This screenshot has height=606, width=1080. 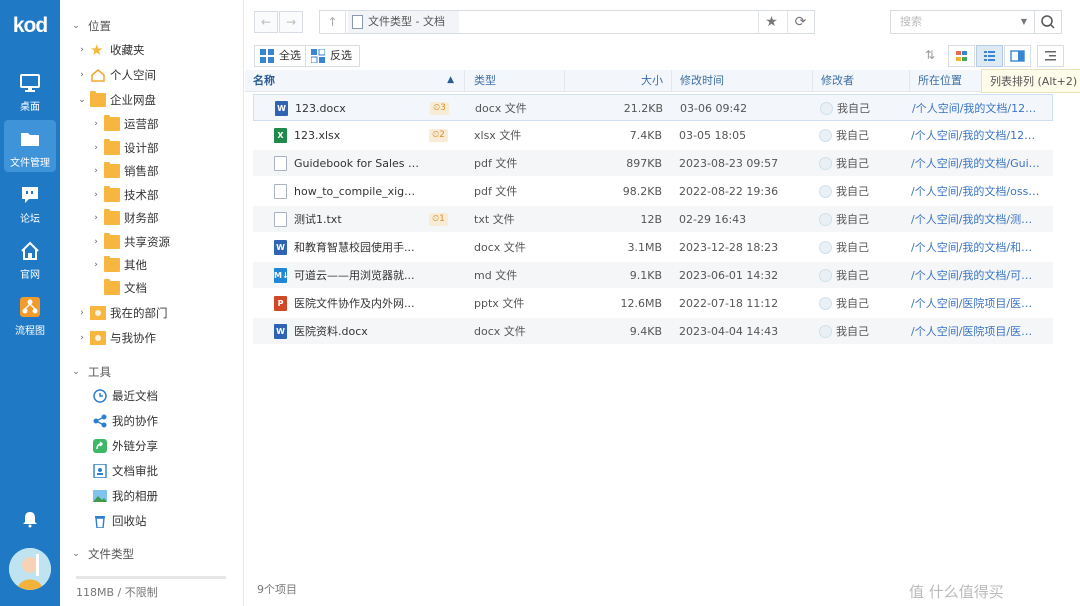 What do you see at coordinates (438, 219) in the screenshot?
I see `version-badge: ⏲1` at bounding box center [438, 219].